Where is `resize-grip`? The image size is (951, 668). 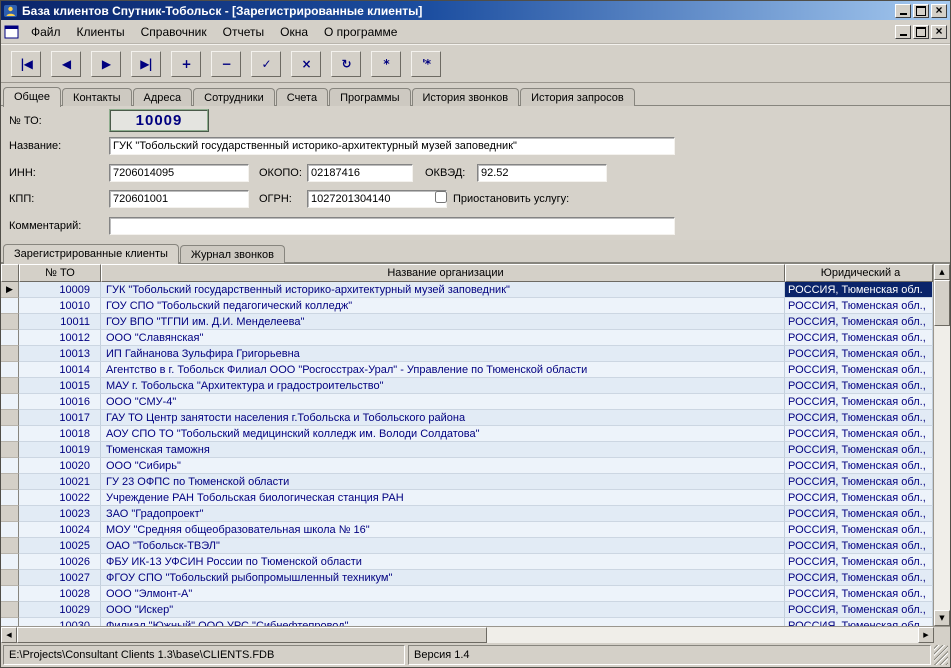 resize-grip is located at coordinates (941, 655).